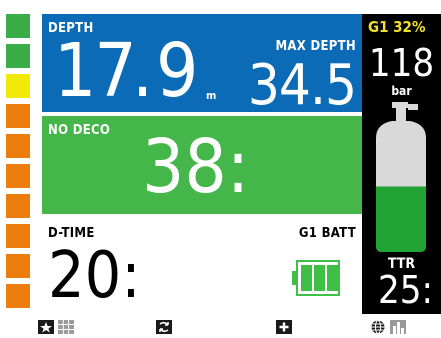 The image size is (441, 338). Describe the element at coordinates (398, 327) in the screenshot. I see `bar-chart-icon` at that location.